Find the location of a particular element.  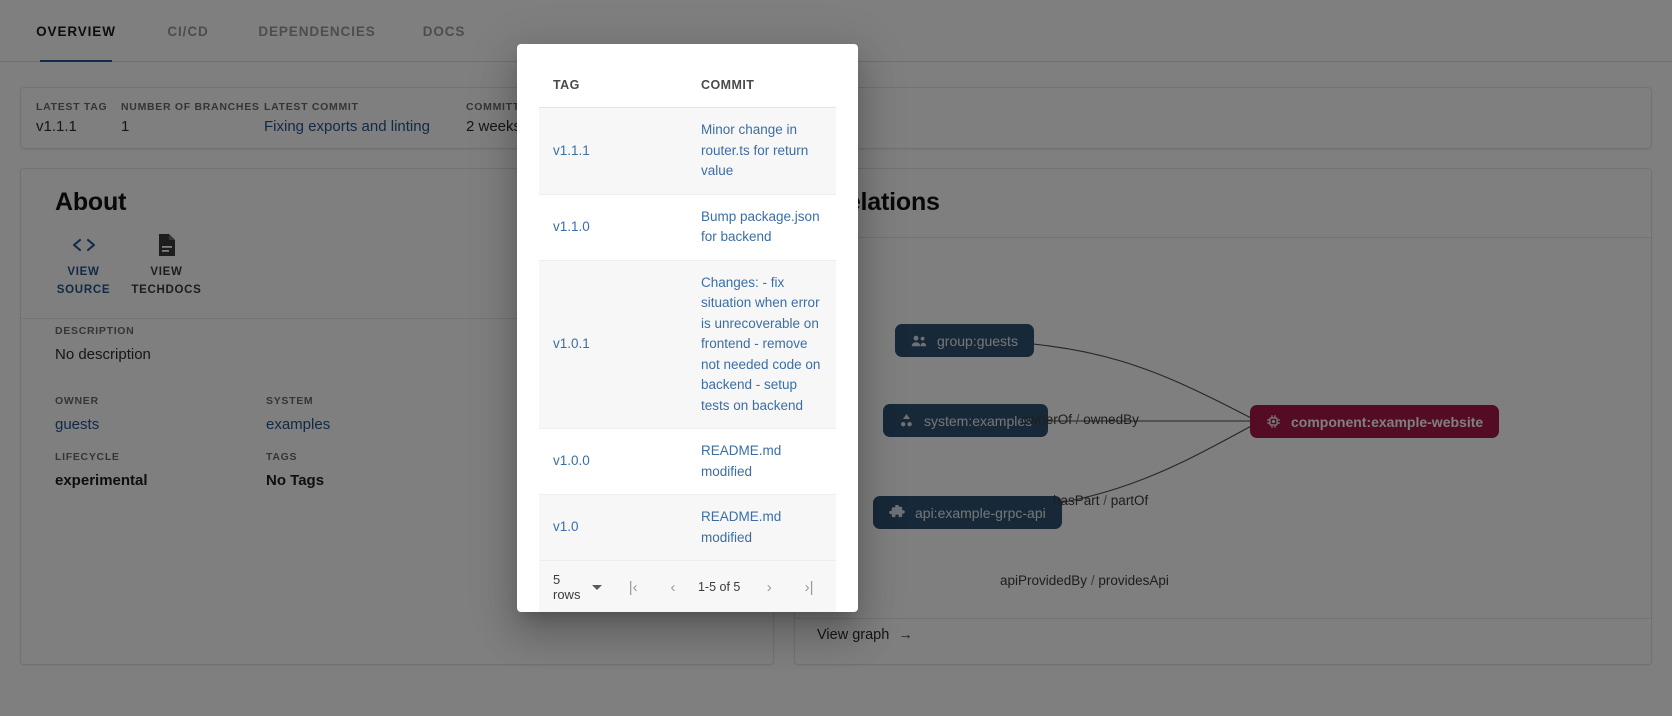

pagination-range: 1-5 of 5 is located at coordinates (719, 587).